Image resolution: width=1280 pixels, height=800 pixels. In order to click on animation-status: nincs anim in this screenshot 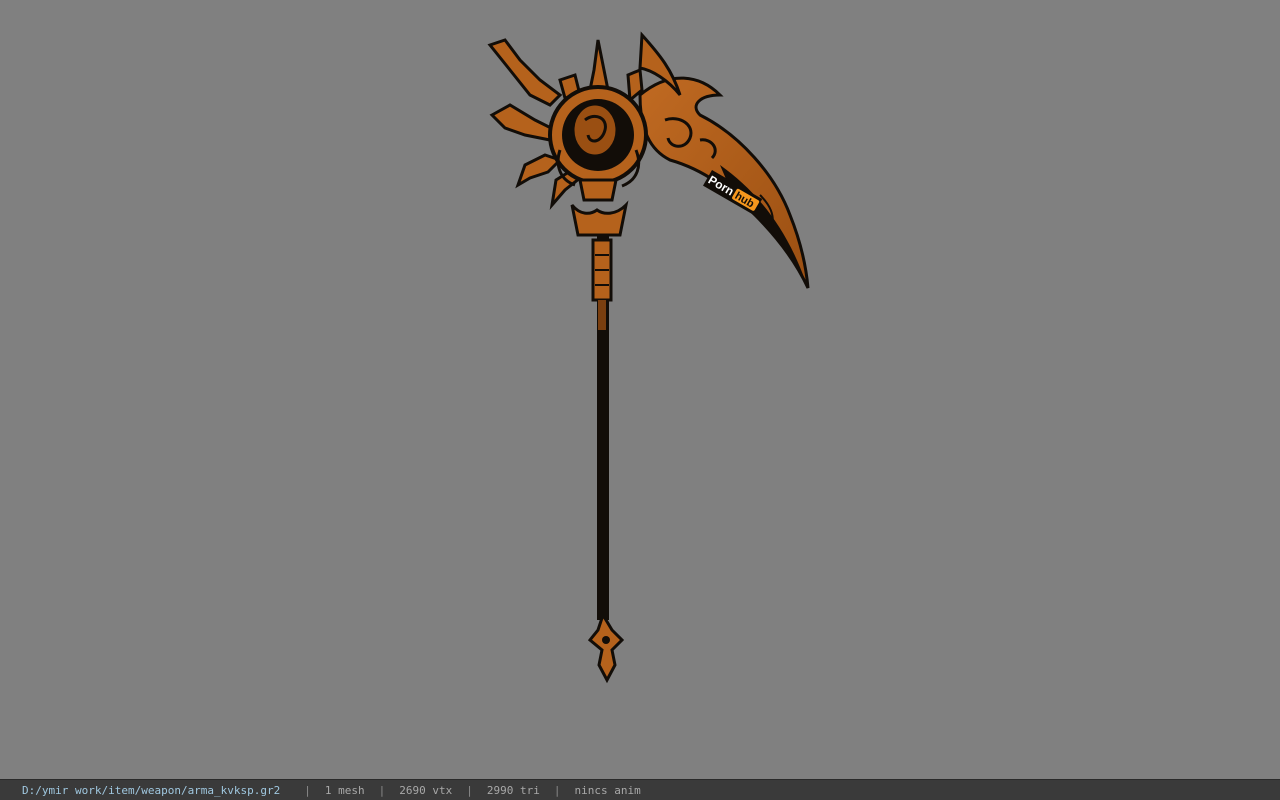, I will do `click(607, 790)`.